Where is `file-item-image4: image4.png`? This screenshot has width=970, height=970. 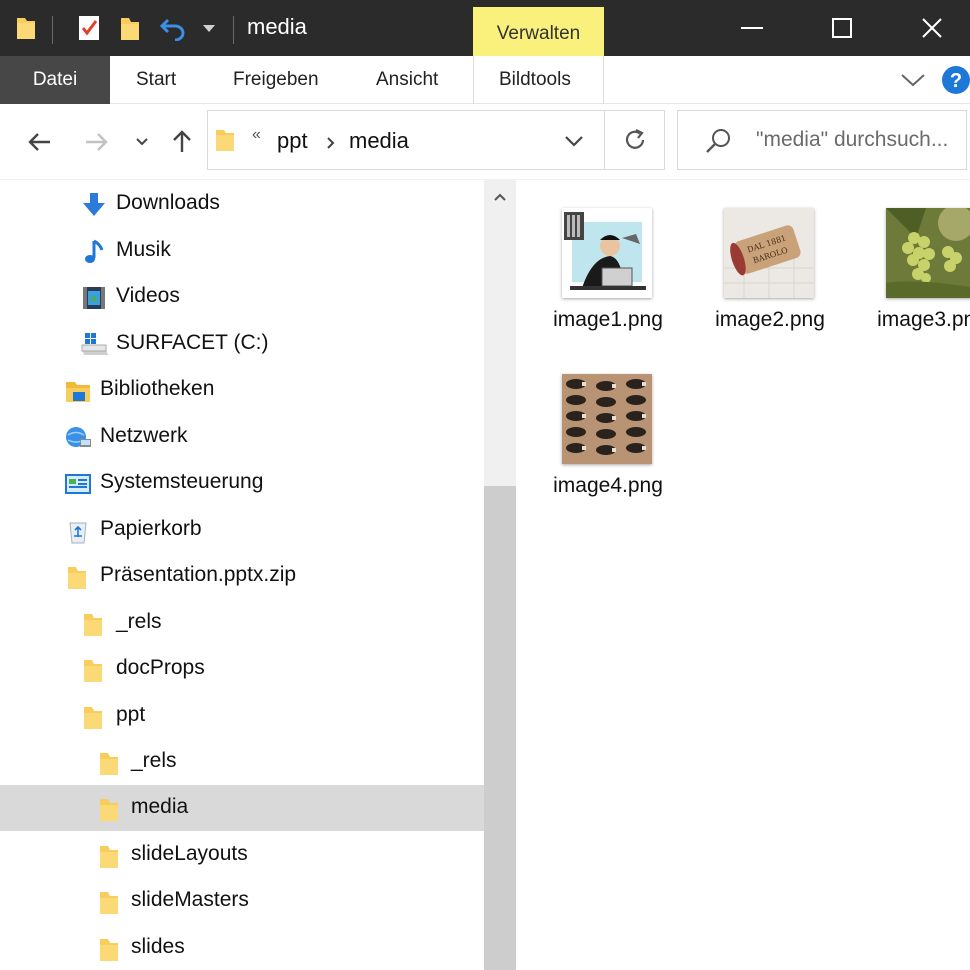 file-item-image4: image4.png is located at coordinates (596, 426).